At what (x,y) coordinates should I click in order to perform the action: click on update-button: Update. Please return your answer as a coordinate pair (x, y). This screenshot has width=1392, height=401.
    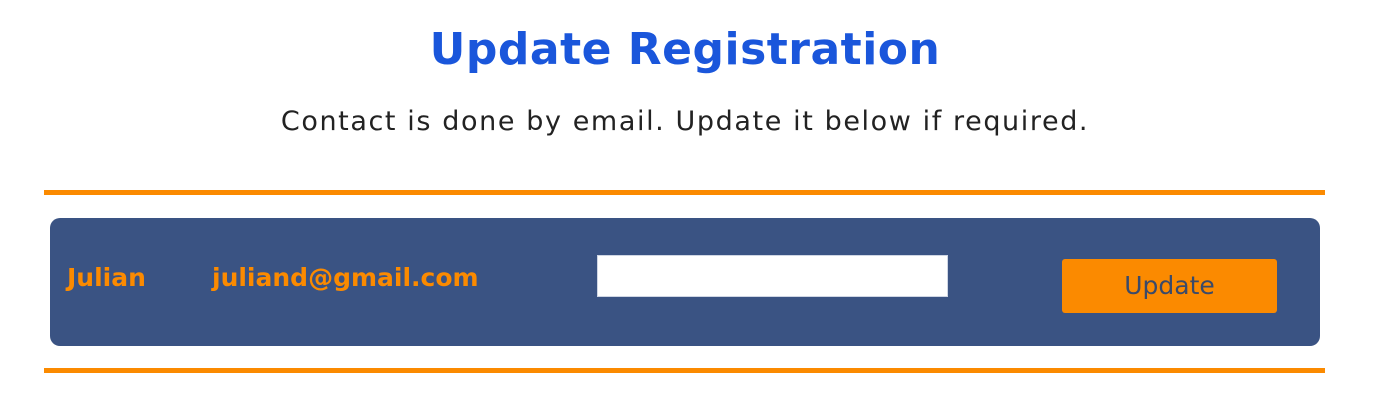
    Looking at the image, I should click on (1169, 286).